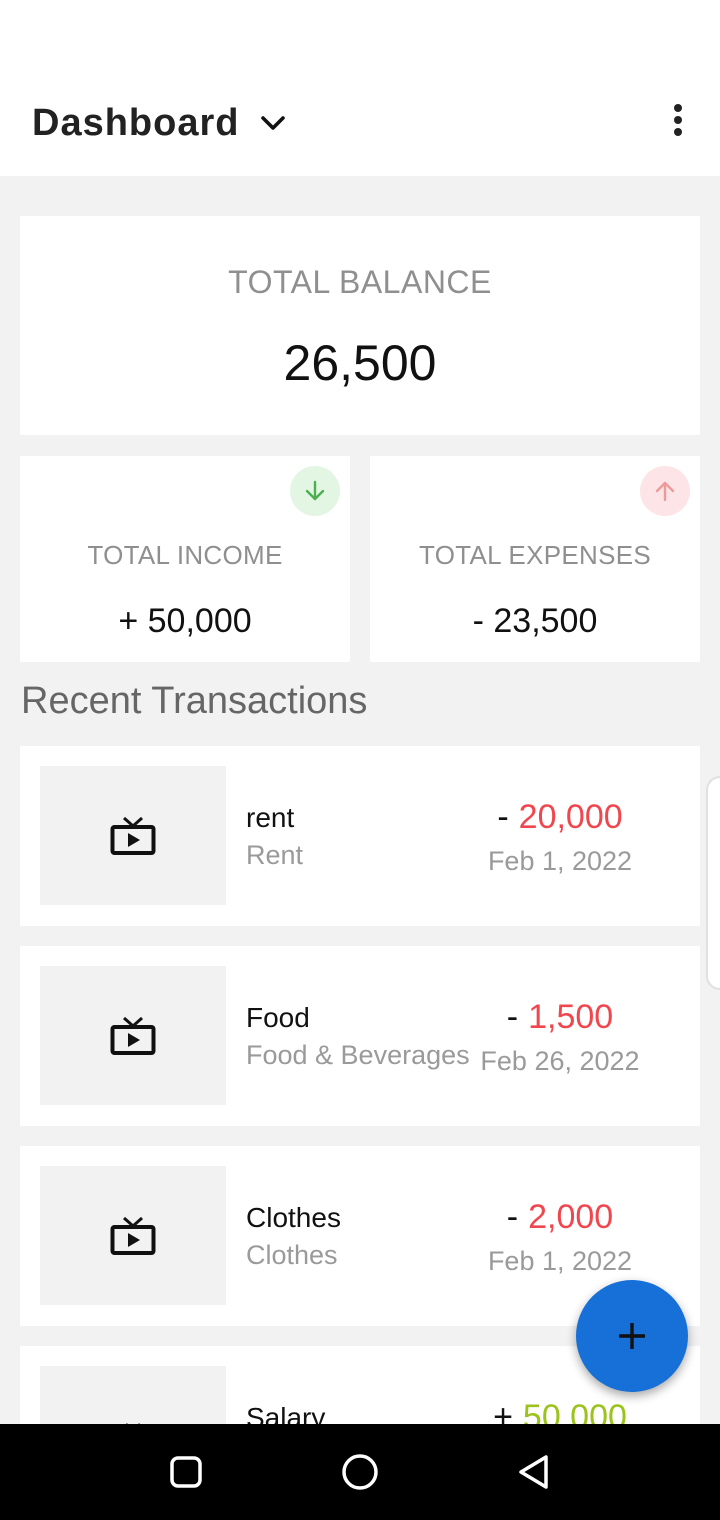 Image resolution: width=720 pixels, height=1520 pixels. Describe the element at coordinates (570, 817) in the screenshot. I see `amount-value: 20,000` at that location.